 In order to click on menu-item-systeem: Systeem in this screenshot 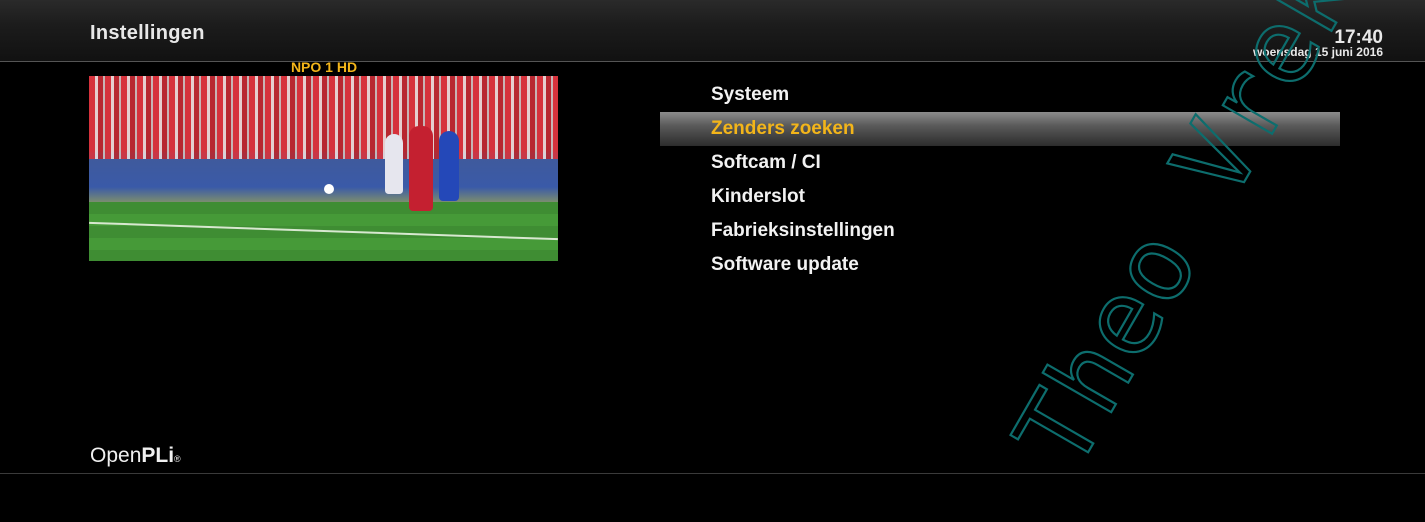, I will do `click(1000, 95)`.